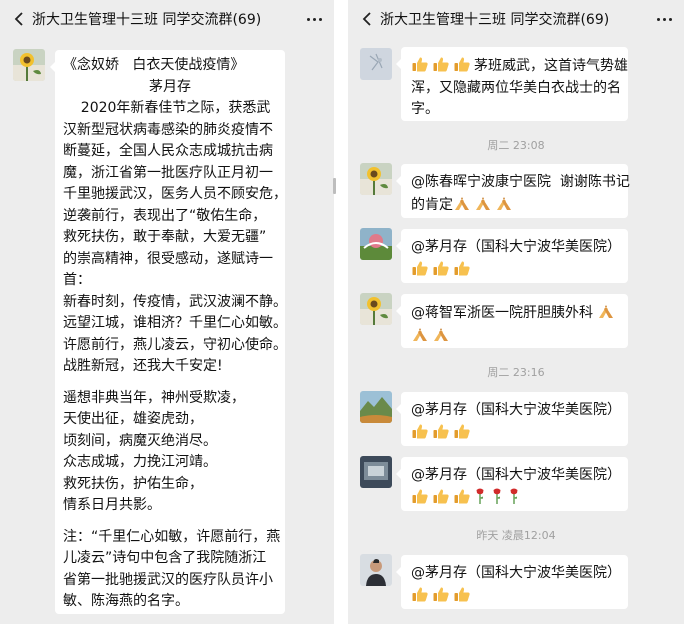  I want to click on poem-line: 魔，浙江省第一批医疗队正月初一, so click(168, 172).